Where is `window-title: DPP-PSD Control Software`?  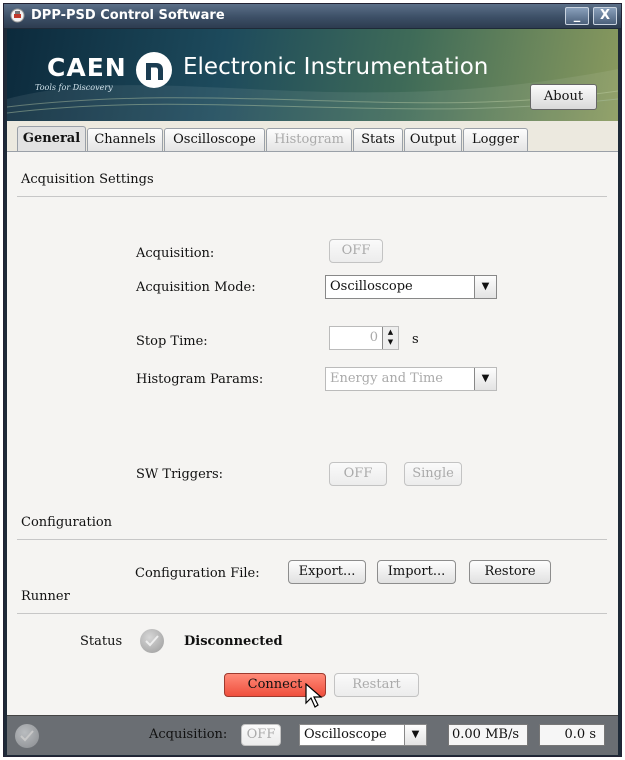 window-title: DPP-PSD Control Software is located at coordinates (128, 15).